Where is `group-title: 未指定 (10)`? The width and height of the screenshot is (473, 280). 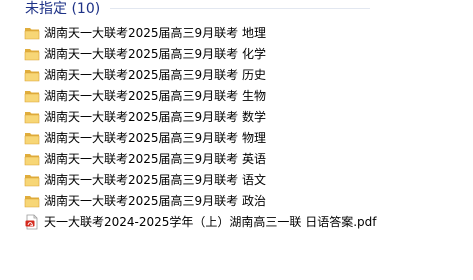 group-title: 未指定 (10) is located at coordinates (63, 9).